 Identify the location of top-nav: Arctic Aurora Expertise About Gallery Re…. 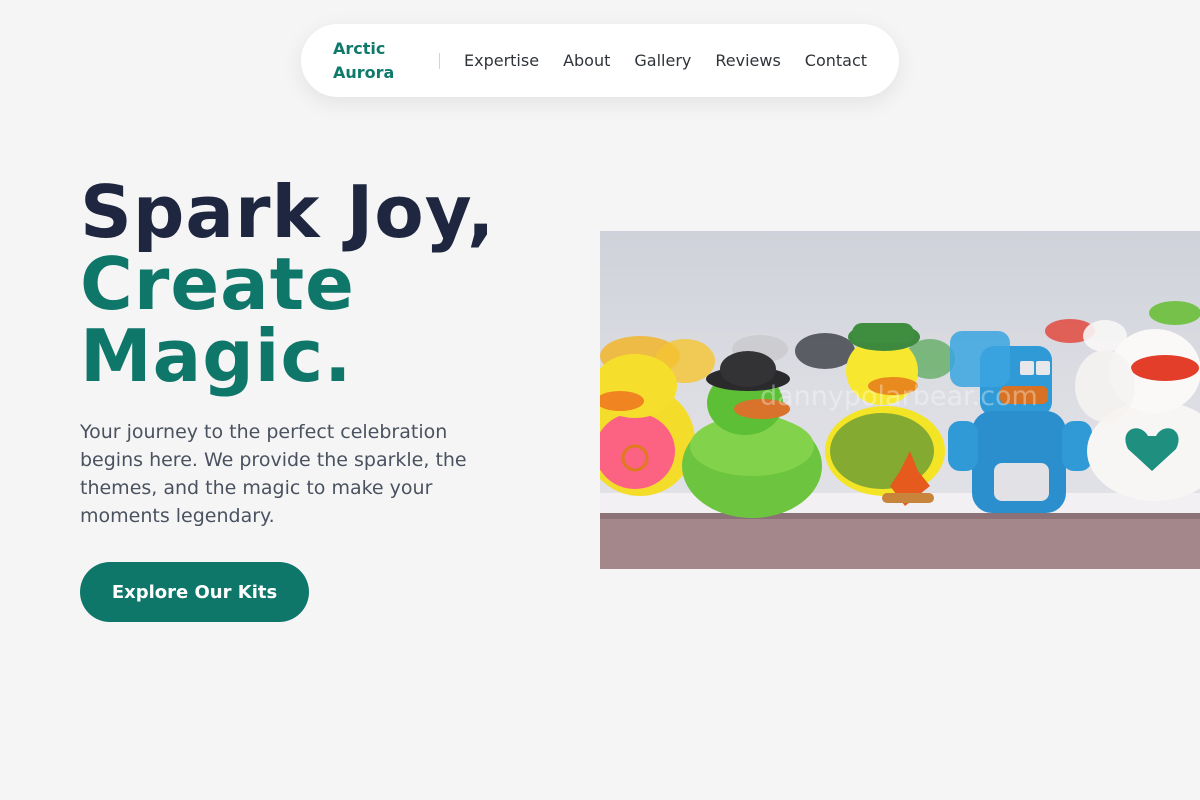
(600, 60).